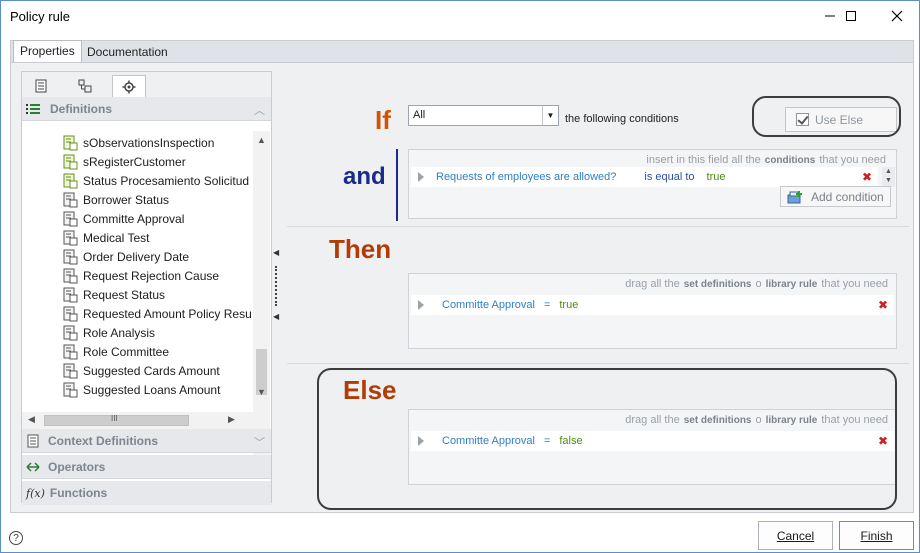 The height and width of the screenshot is (553, 920). Describe the element at coordinates (261, 295) in the screenshot. I see `tree-vertical-scrollbar: ▲ ▼` at that location.